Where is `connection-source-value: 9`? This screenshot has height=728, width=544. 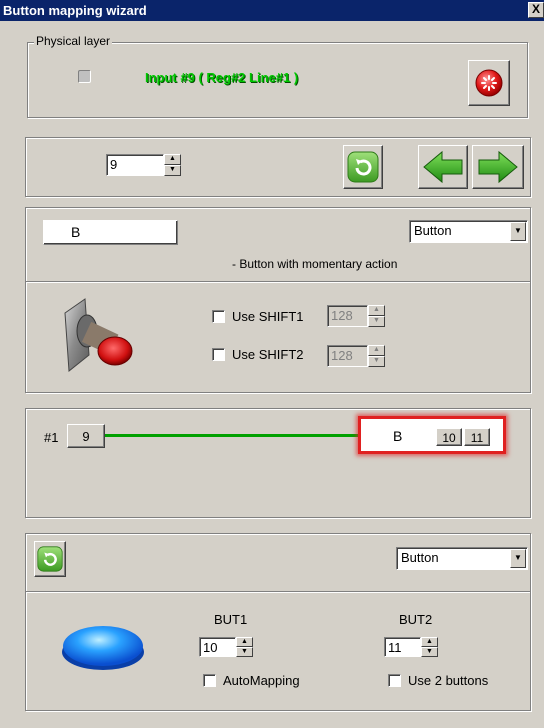
connection-source-value: 9 is located at coordinates (86, 436).